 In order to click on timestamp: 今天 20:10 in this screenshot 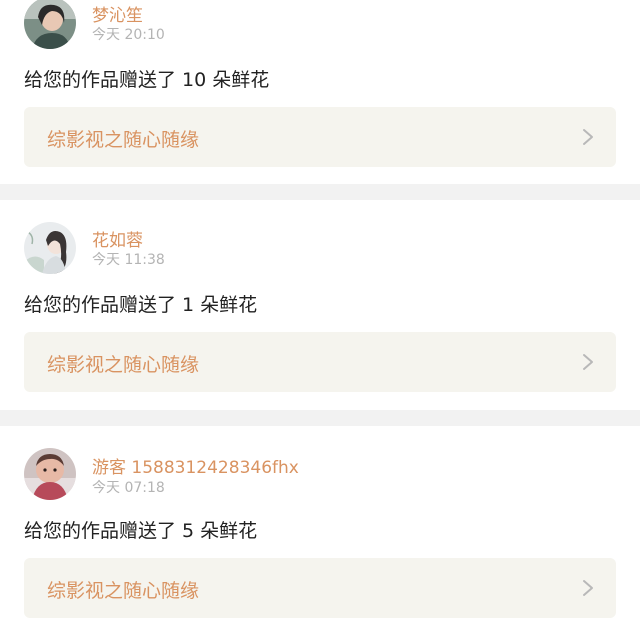, I will do `click(128, 35)`.